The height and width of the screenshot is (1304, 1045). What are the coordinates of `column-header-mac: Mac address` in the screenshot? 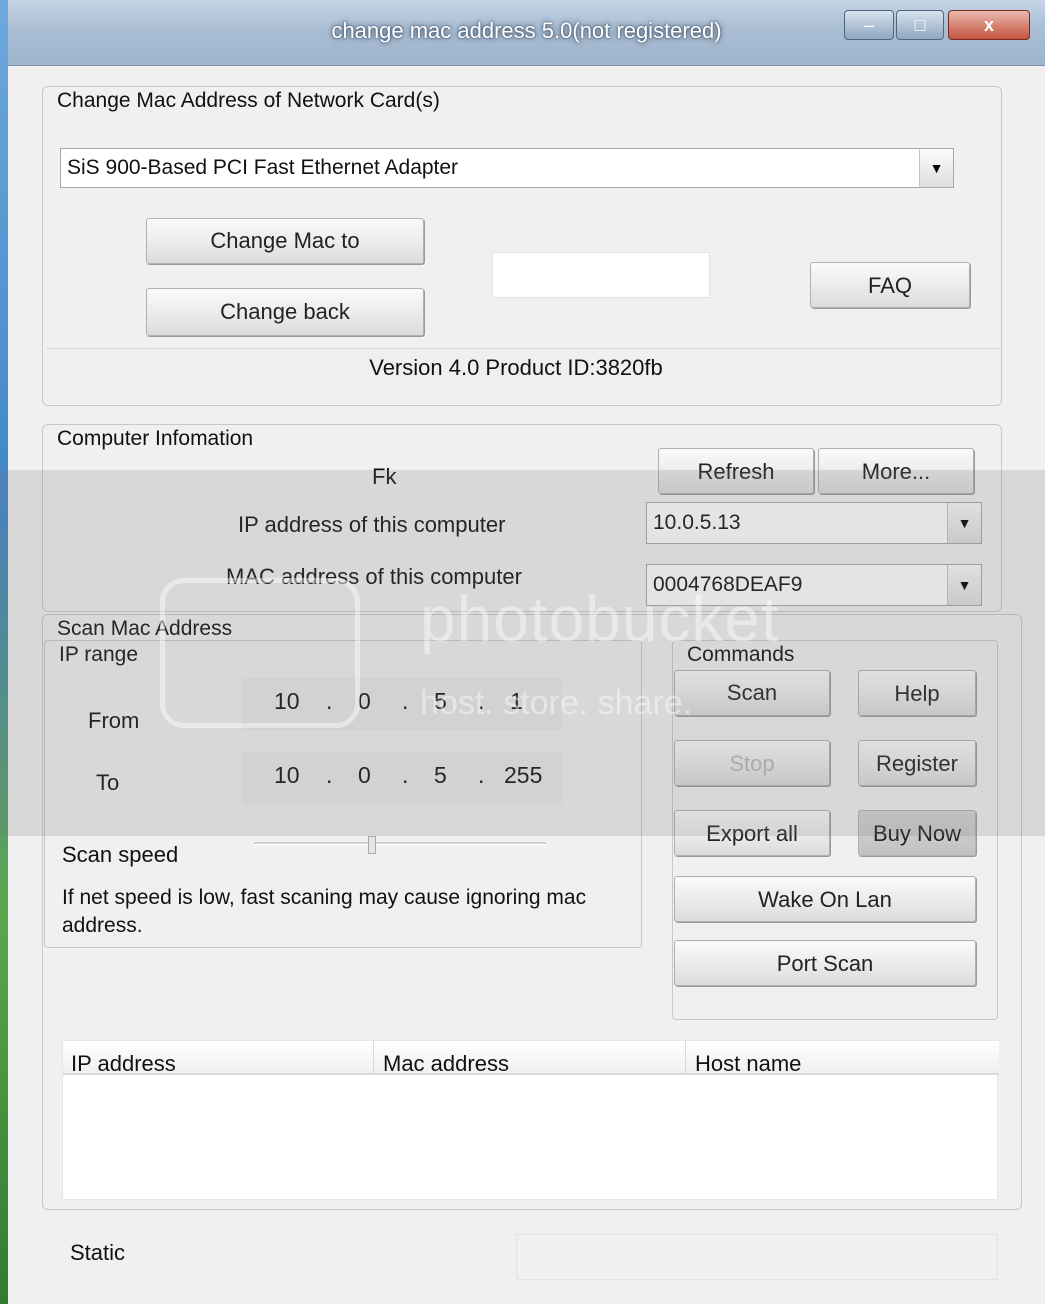 It's located at (446, 1064).